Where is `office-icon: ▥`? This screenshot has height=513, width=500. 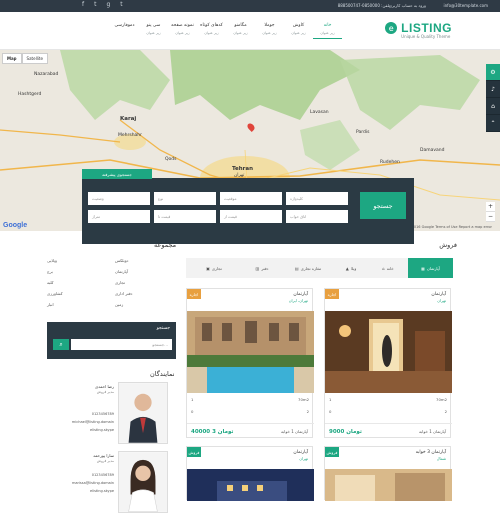
office-icon: ▥ is located at coordinates (257, 268).